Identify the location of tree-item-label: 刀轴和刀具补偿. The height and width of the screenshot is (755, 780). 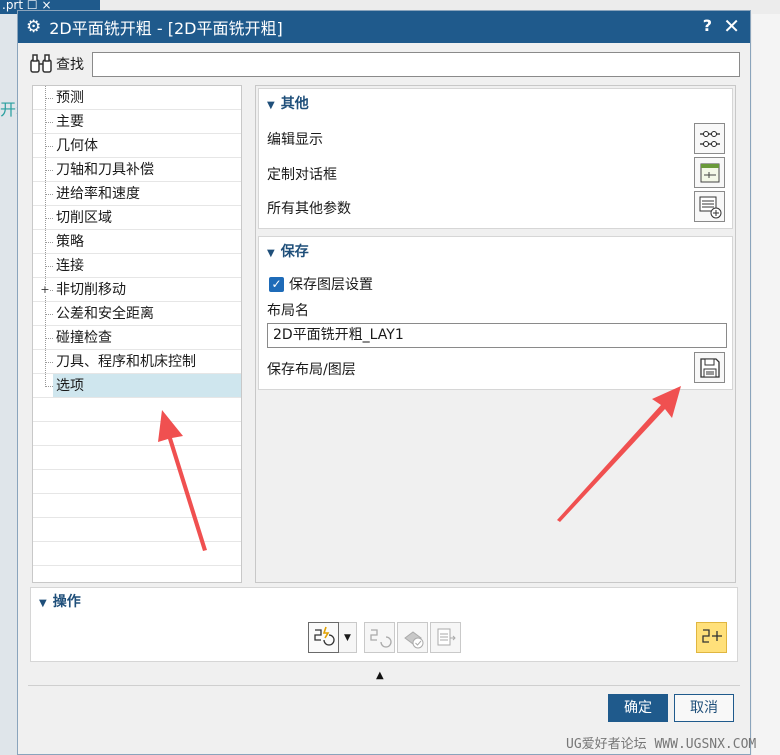
(105, 170).